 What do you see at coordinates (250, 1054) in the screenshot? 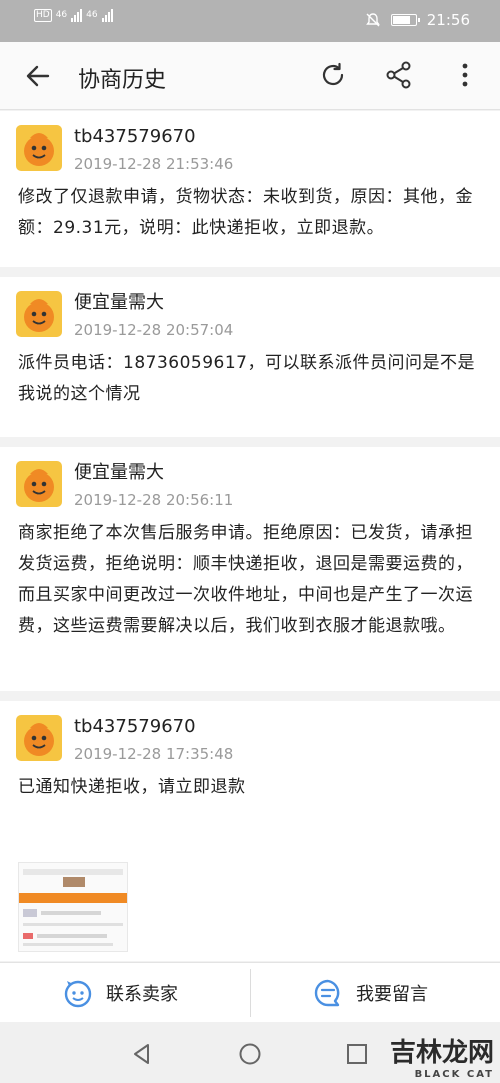
I see `nav-home-icon` at bounding box center [250, 1054].